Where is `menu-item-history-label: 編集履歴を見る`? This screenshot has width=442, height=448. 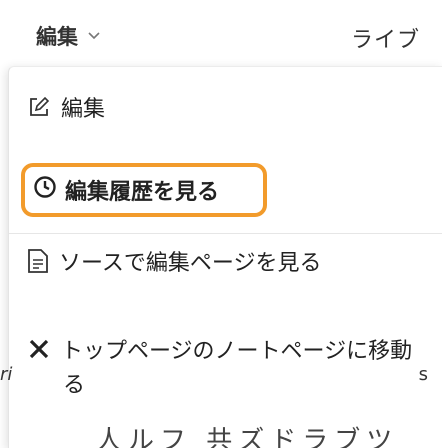 menu-item-history-label: 編集履歴を見る is located at coordinates (142, 192).